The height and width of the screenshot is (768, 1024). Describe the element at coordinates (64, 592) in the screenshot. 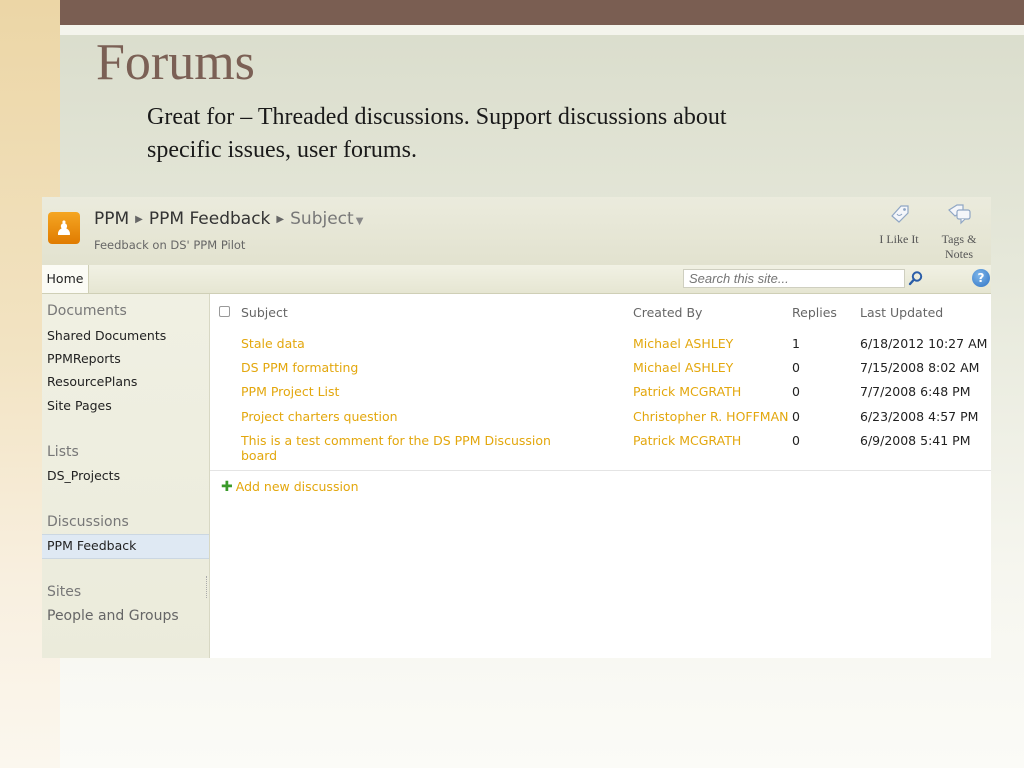

I see `heading-sites: Sites` at that location.